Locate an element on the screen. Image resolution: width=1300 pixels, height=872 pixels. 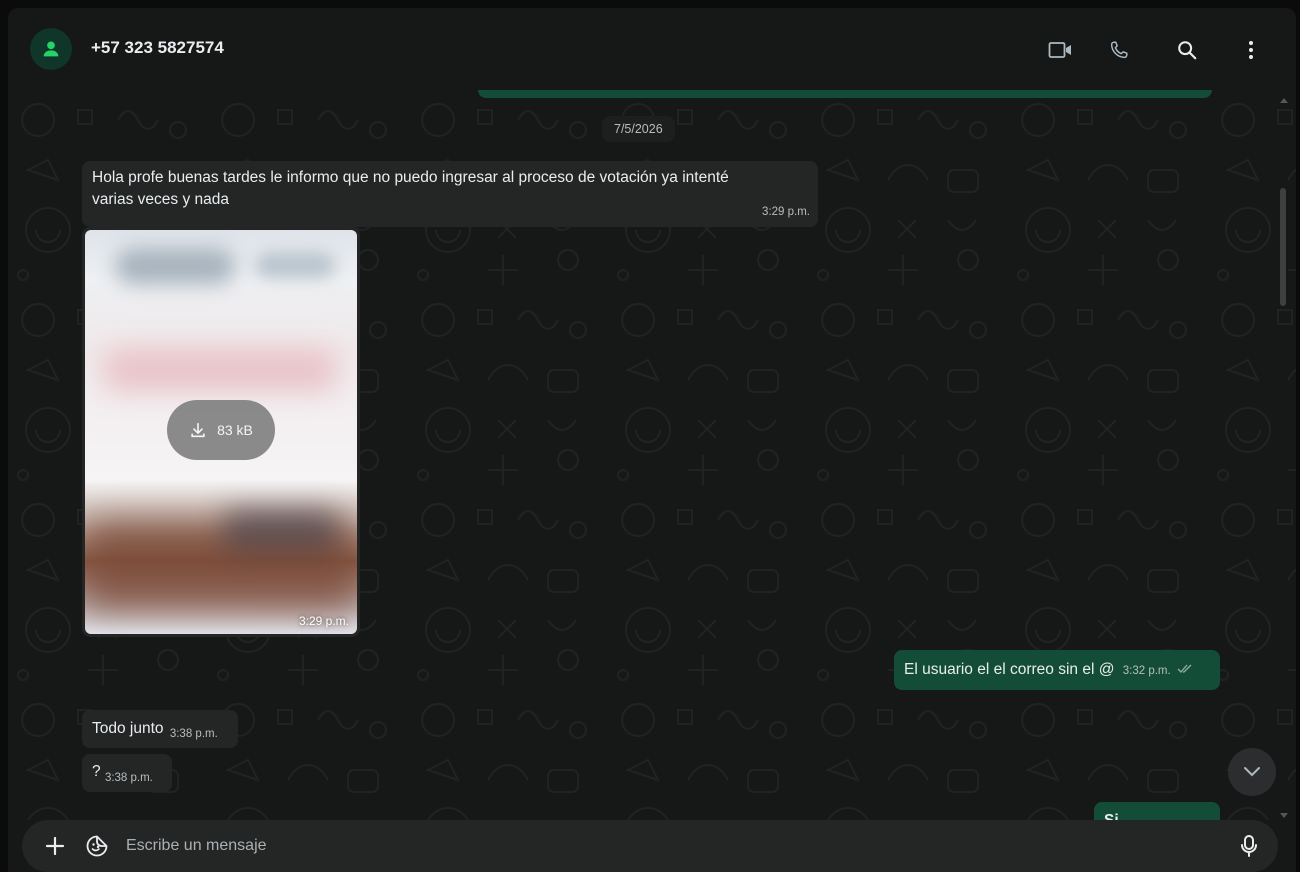
chevron-down-icon is located at coordinates (1252, 772).